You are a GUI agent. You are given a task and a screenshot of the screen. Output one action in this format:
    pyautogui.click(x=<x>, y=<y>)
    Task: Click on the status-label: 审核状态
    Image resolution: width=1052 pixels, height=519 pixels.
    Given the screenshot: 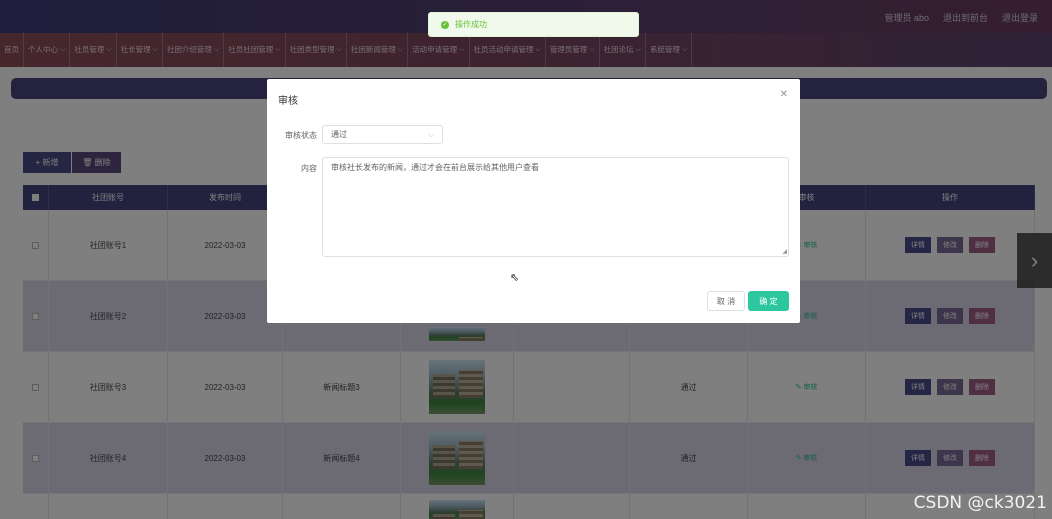 What is the action you would take?
    pyautogui.click(x=301, y=135)
    